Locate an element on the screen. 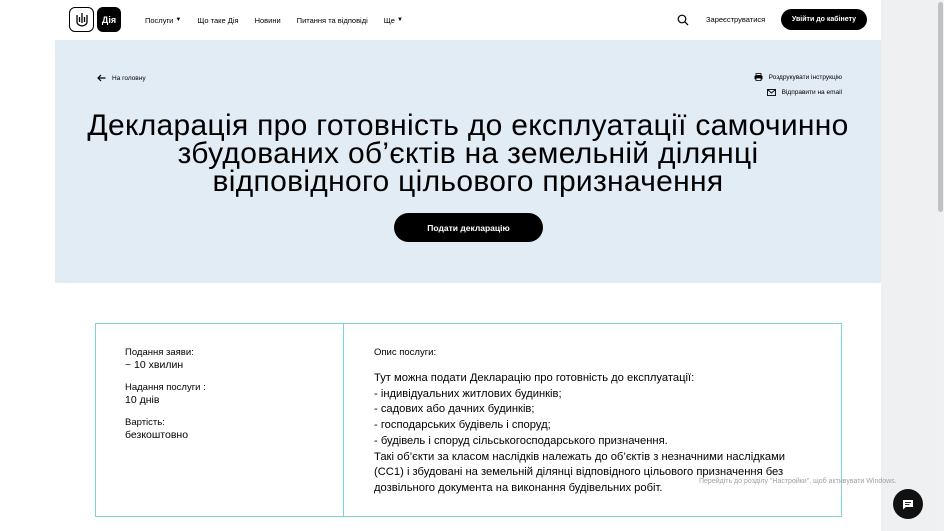 The height and width of the screenshot is (531, 944). diia-logo: Дія is located at coordinates (109, 19).